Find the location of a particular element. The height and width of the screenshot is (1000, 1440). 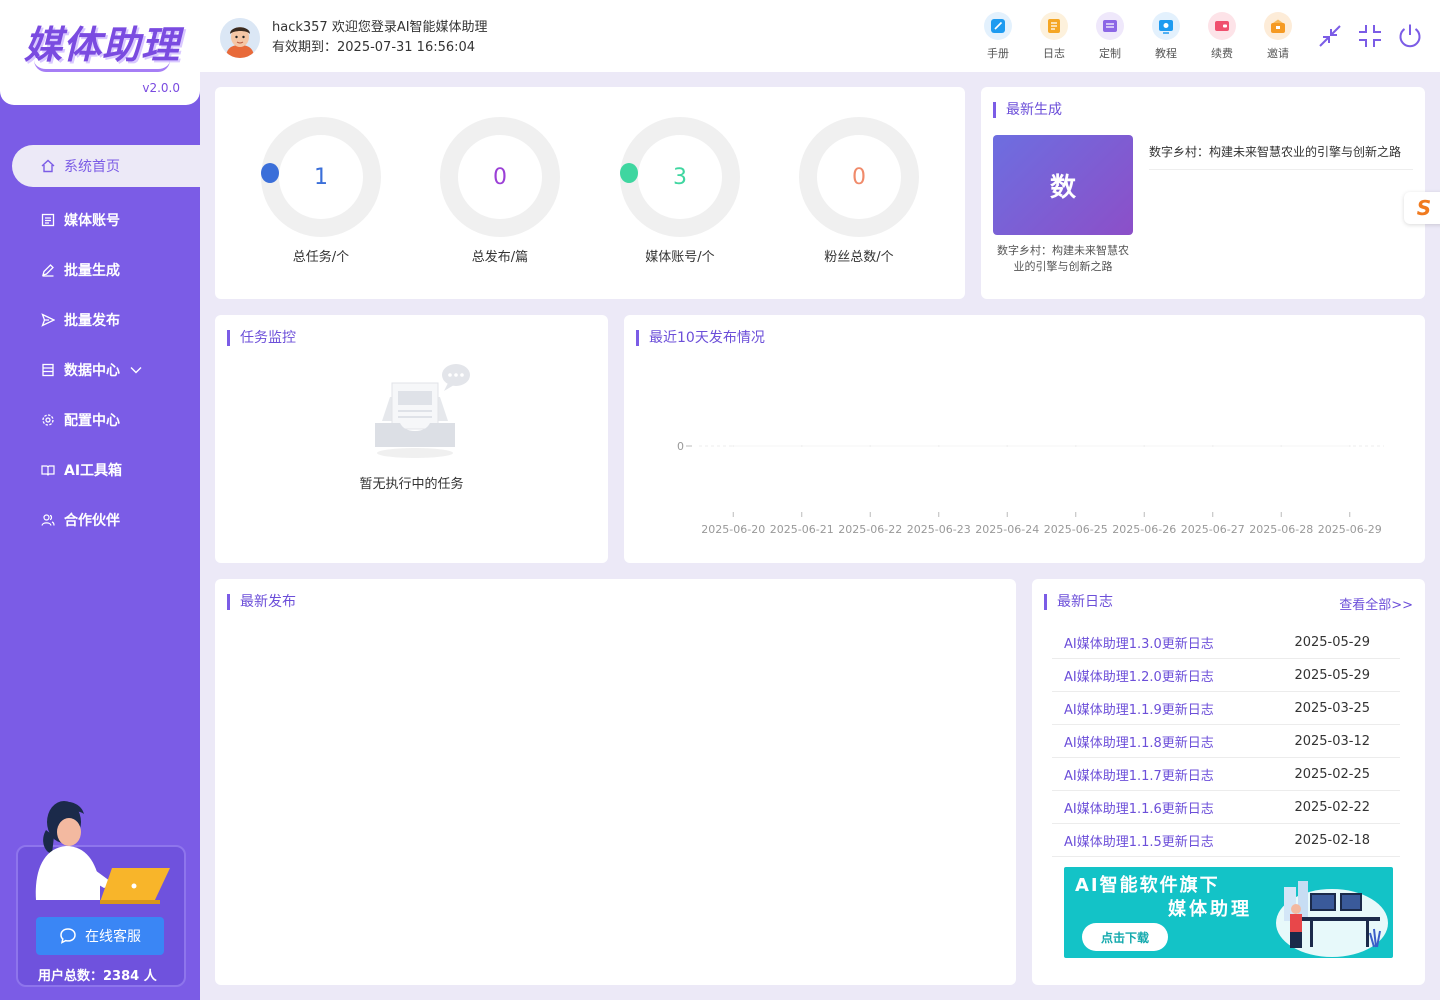

x-tick-label: 2025-06-22 is located at coordinates (870, 529).